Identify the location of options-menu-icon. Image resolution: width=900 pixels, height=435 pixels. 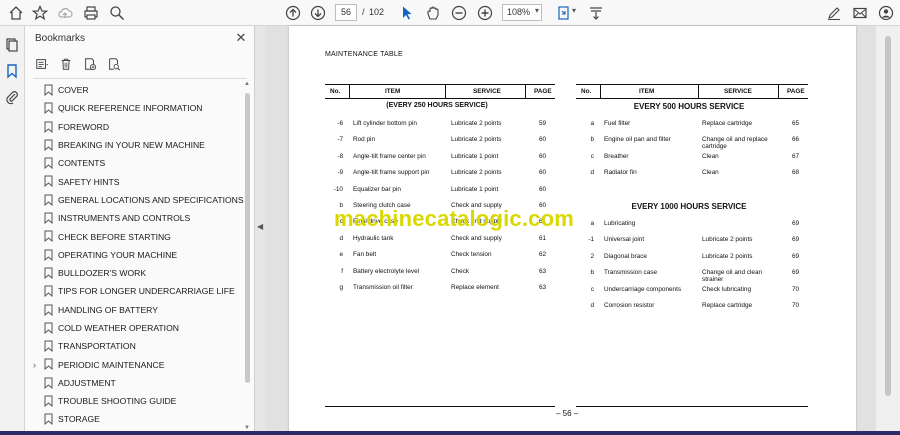
(42, 64).